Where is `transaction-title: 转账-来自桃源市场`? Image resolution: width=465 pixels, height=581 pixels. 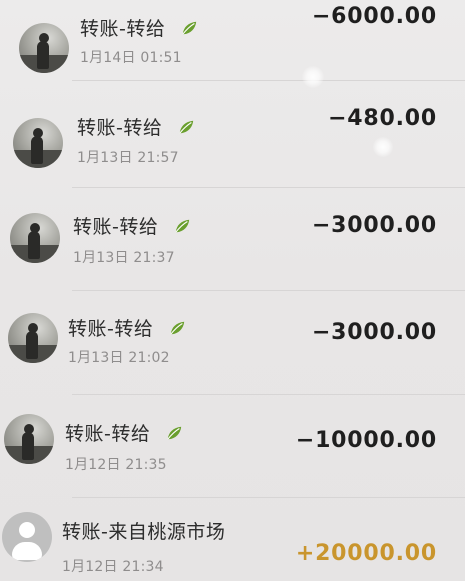 transaction-title: 转账-来自桃源市场 is located at coordinates (144, 532).